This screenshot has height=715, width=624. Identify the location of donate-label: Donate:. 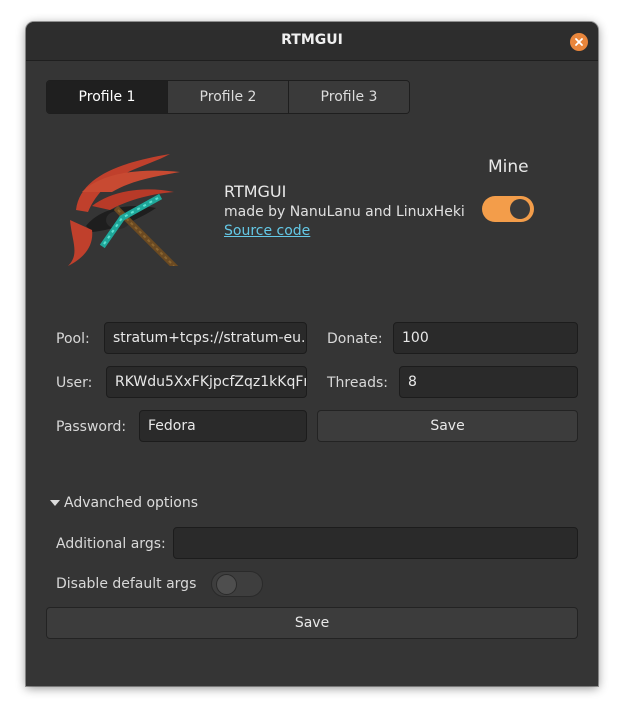
(355, 339).